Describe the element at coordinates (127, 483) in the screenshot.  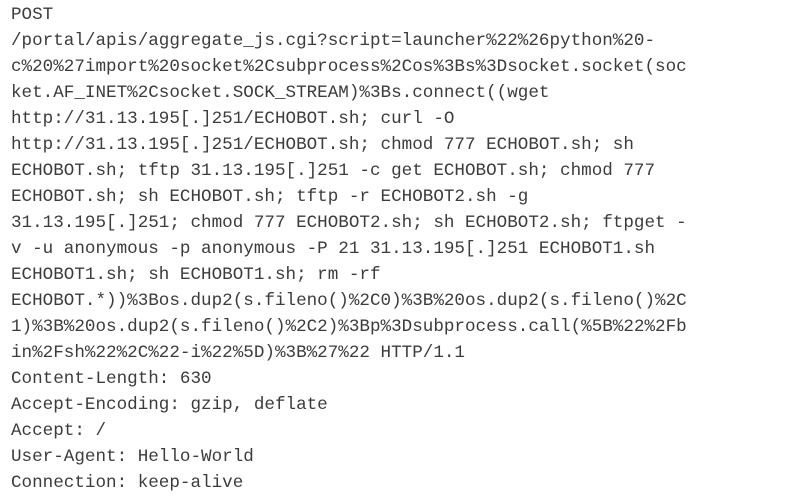
I see `connection-header: Connection: keep-alive` at that location.